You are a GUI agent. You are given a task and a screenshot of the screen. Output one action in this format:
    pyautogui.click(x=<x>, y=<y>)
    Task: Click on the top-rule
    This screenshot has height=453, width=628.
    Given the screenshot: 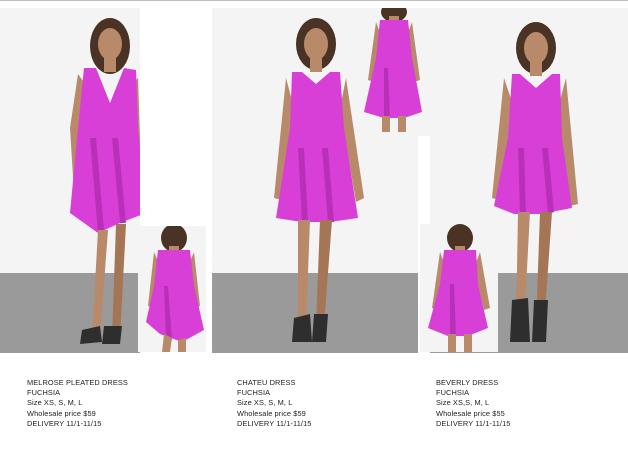 What is the action you would take?
    pyautogui.click(x=314, y=0)
    